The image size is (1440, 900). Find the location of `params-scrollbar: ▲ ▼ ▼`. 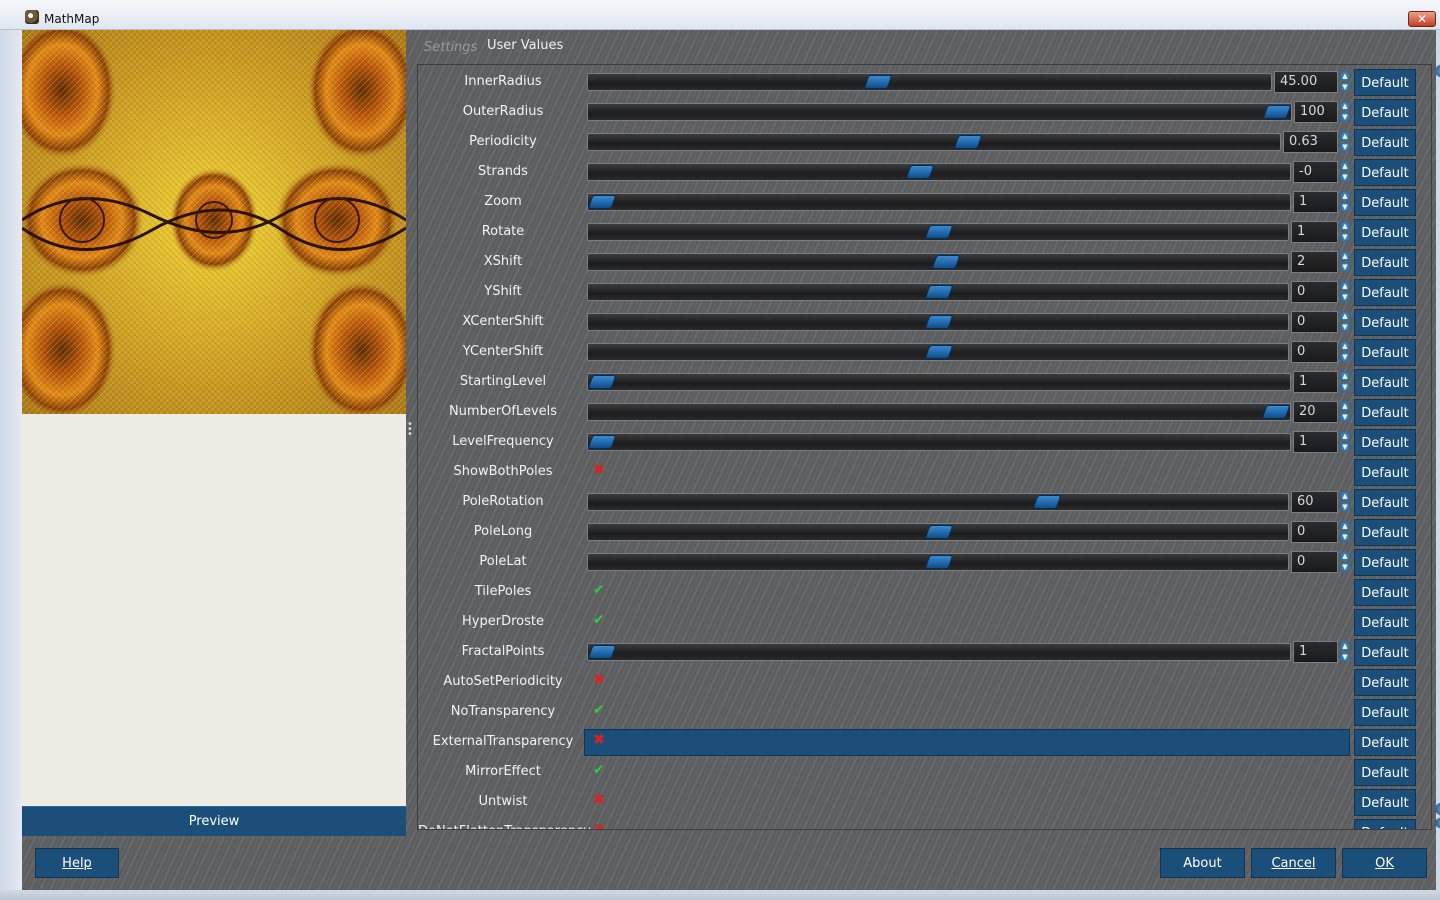

params-scrollbar: ▲ ▼ ▼ is located at coordinates (1437, 447).